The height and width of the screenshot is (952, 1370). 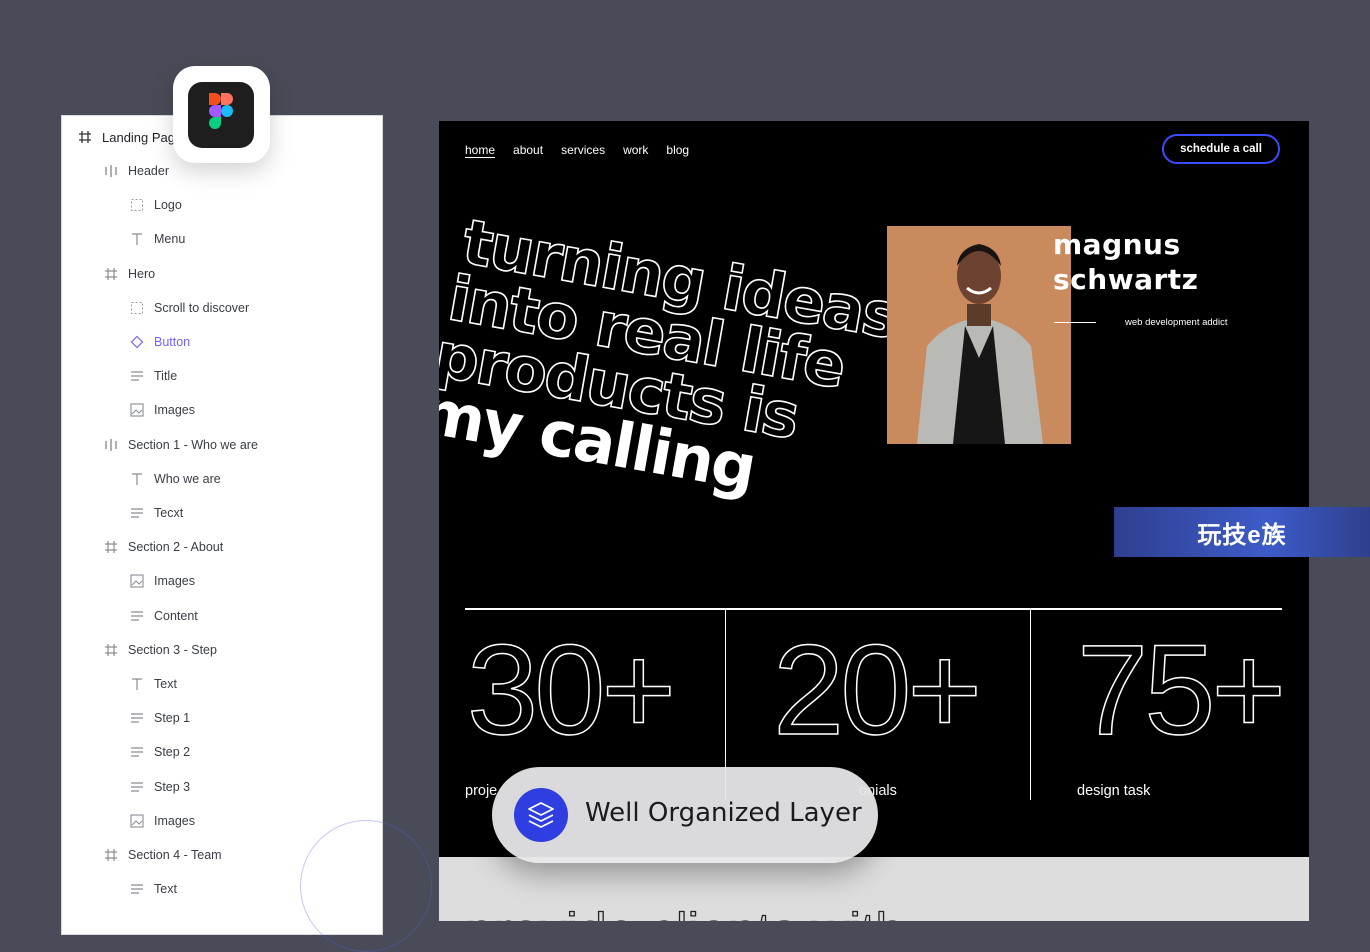 What do you see at coordinates (1075, 322) in the screenshot?
I see `name-divider` at bounding box center [1075, 322].